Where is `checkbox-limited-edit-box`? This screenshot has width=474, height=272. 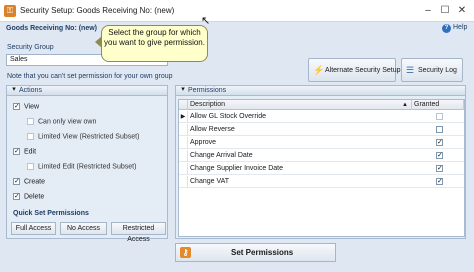 checkbox-limited-edit-box is located at coordinates (30, 166).